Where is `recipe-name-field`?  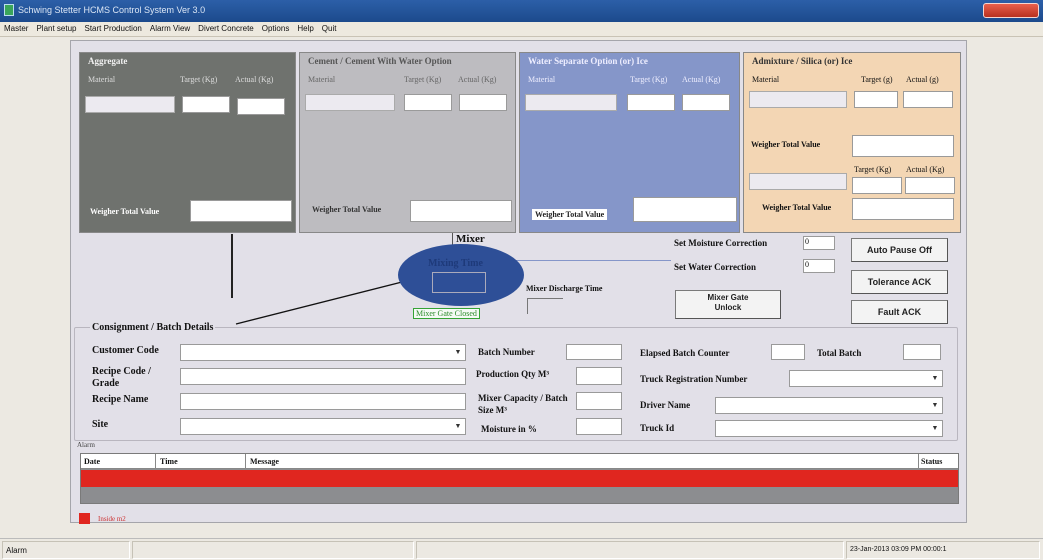 recipe-name-field is located at coordinates (323, 401).